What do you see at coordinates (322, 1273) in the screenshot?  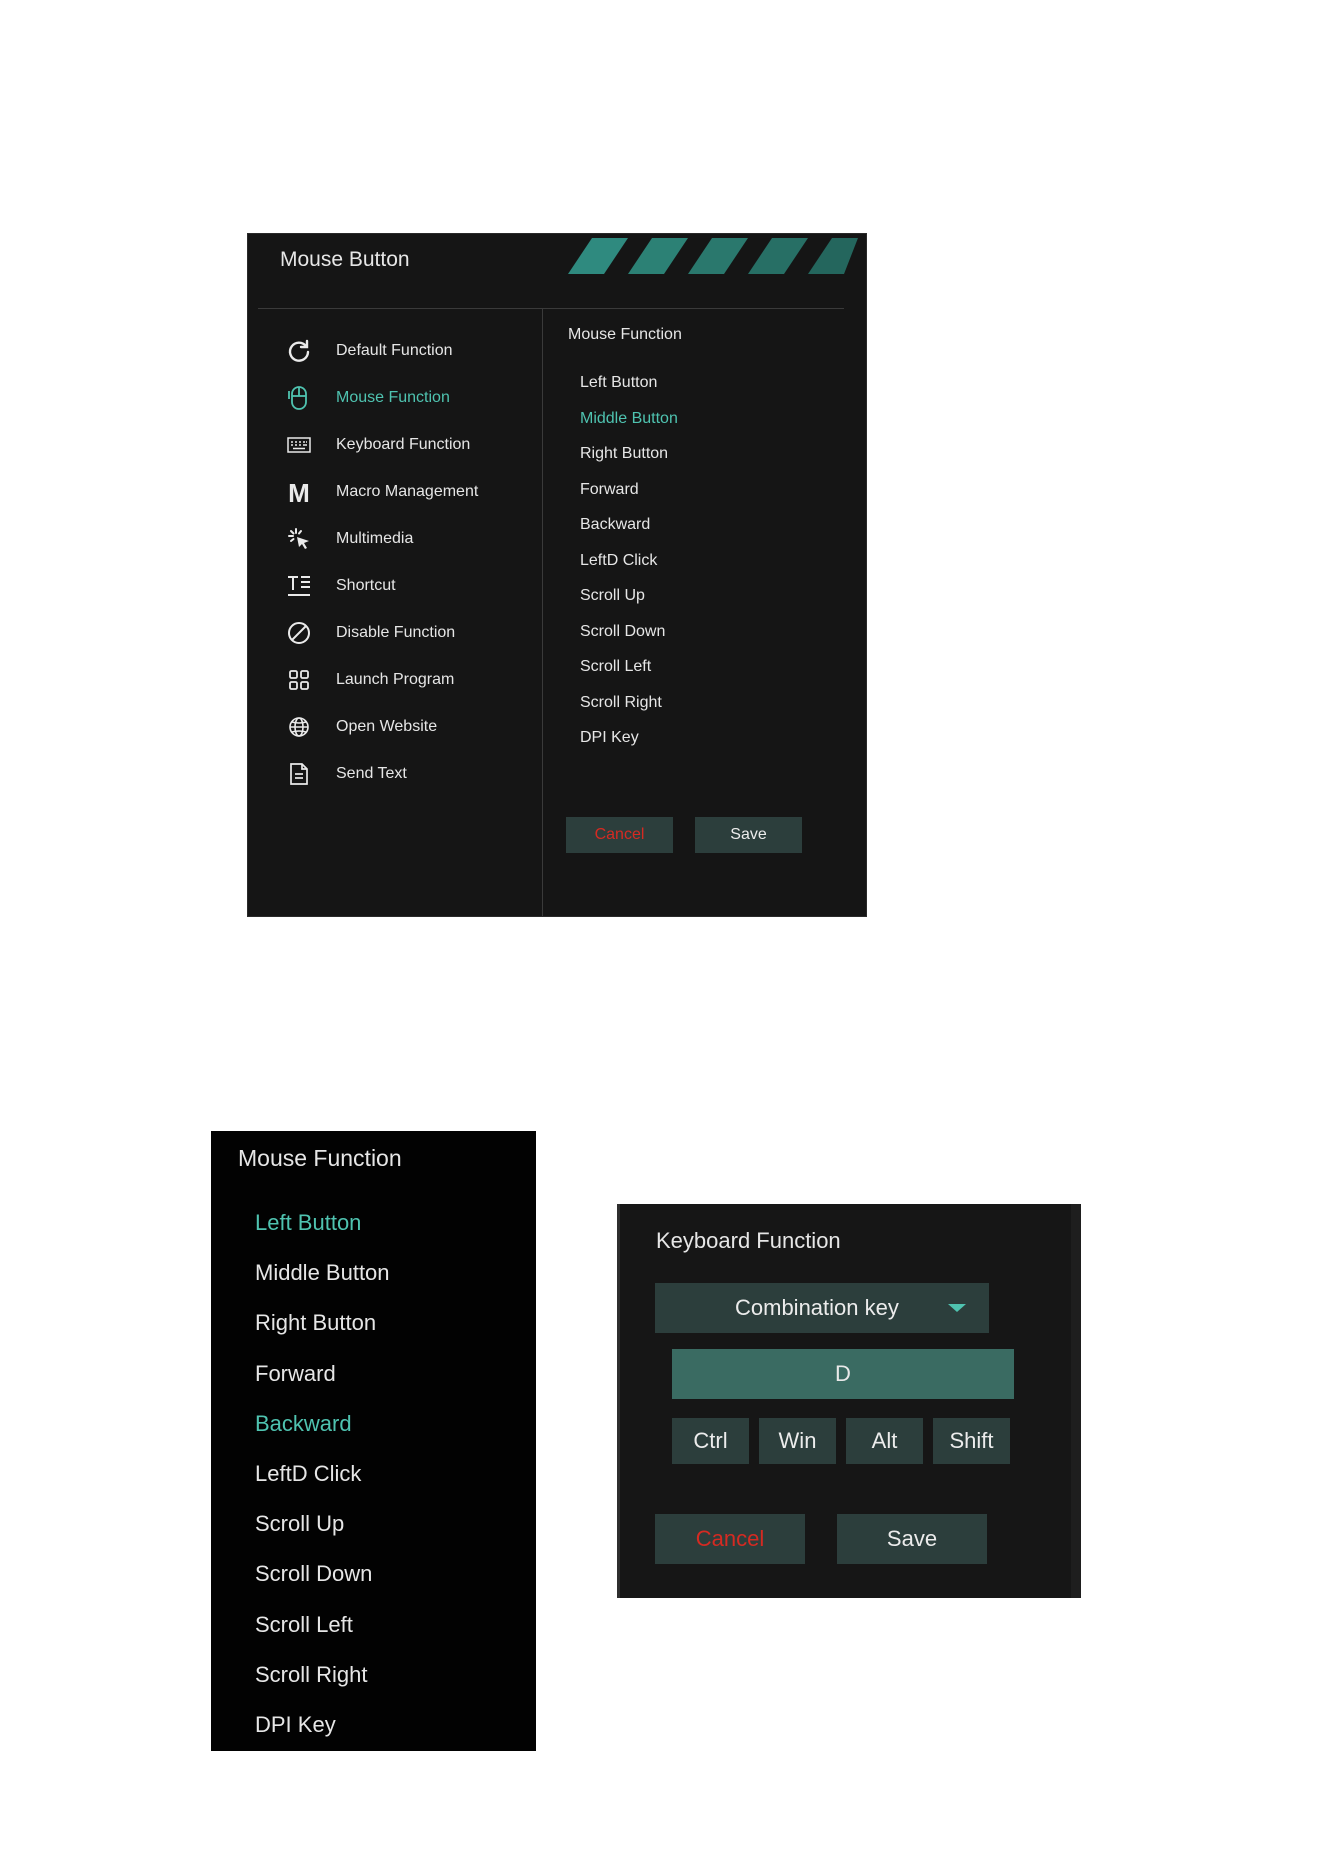 I see `mouse-function-option: Middle Button` at bounding box center [322, 1273].